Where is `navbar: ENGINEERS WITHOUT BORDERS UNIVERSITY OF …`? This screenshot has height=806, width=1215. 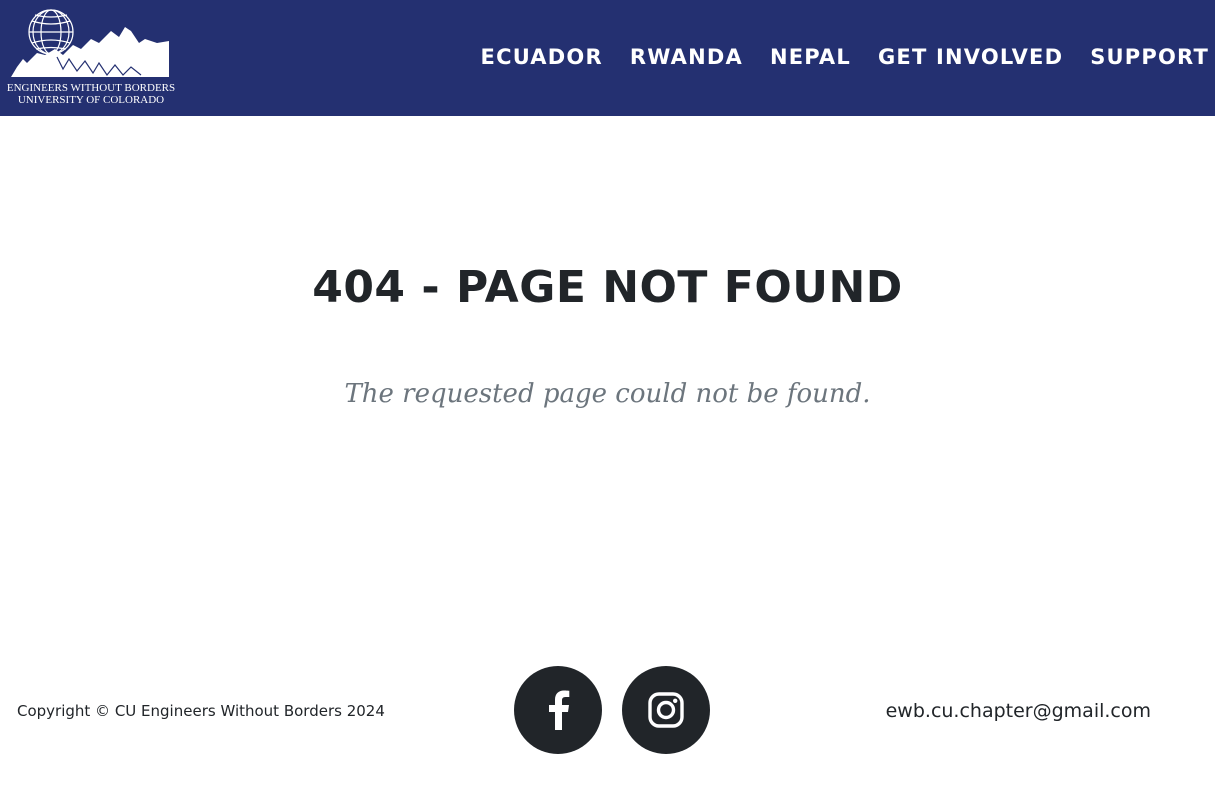 navbar: ENGINEERS WITHOUT BORDERS UNIVERSITY OF … is located at coordinates (607, 58).